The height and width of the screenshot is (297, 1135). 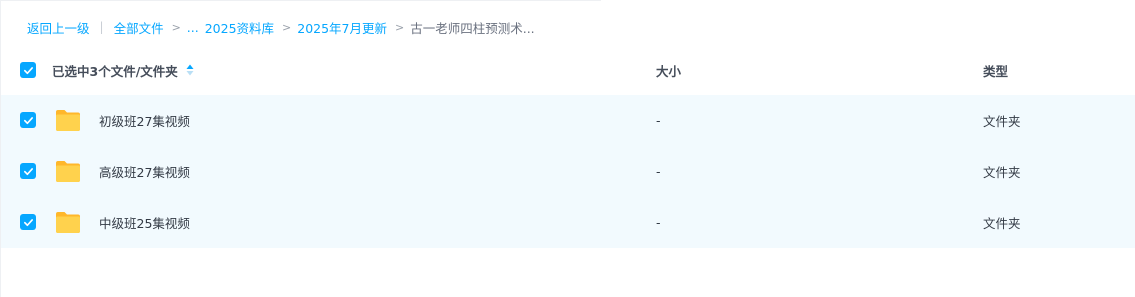 What do you see at coordinates (342, 27) in the screenshot?
I see `breadcrumb-update: 2025年7月更新` at bounding box center [342, 27].